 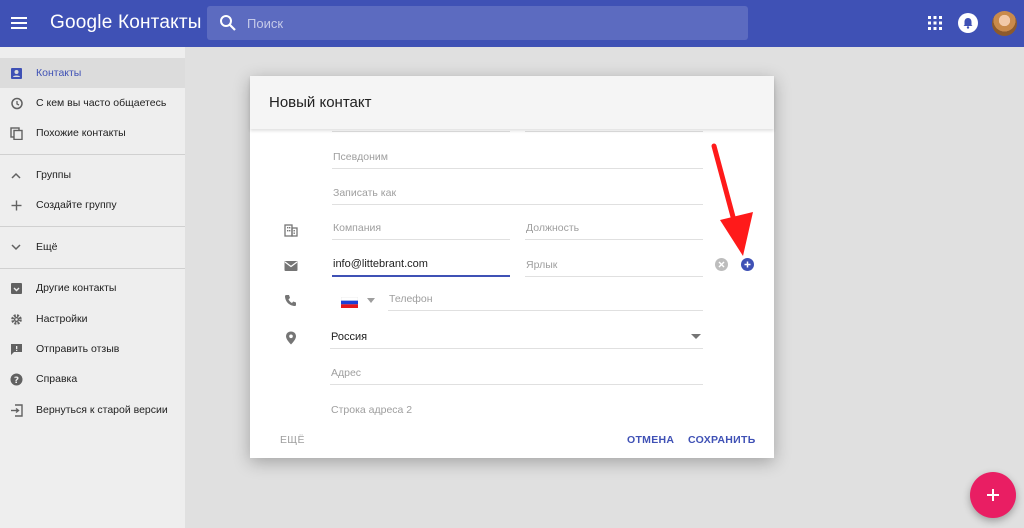 What do you see at coordinates (92, 175) in the screenshot?
I see `sidebar-item-groups: Группы` at bounding box center [92, 175].